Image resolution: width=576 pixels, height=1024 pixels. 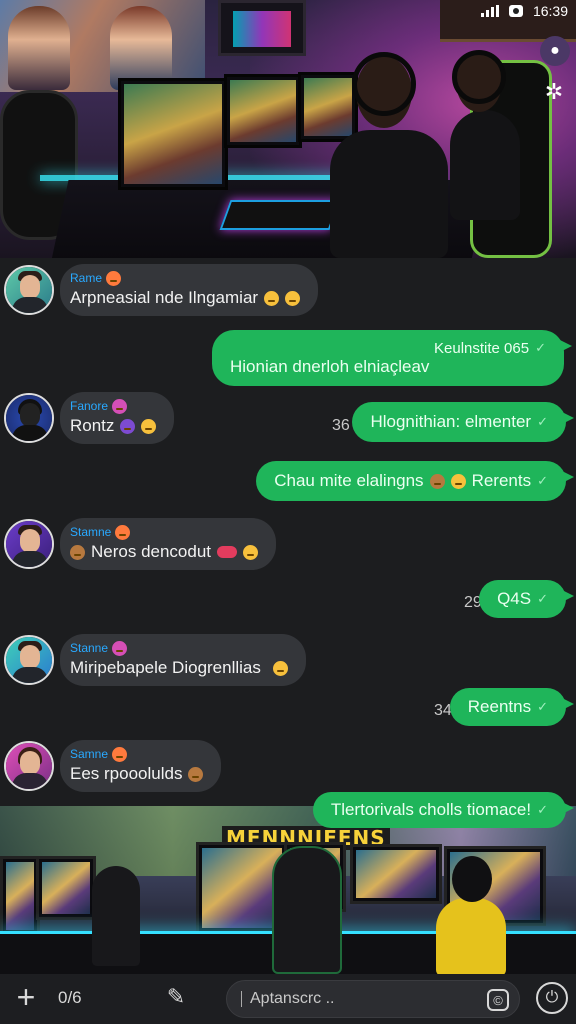 I want to click on message-bubble: Stanne Miripebapele Diogrenllias, so click(x=183, y=660).